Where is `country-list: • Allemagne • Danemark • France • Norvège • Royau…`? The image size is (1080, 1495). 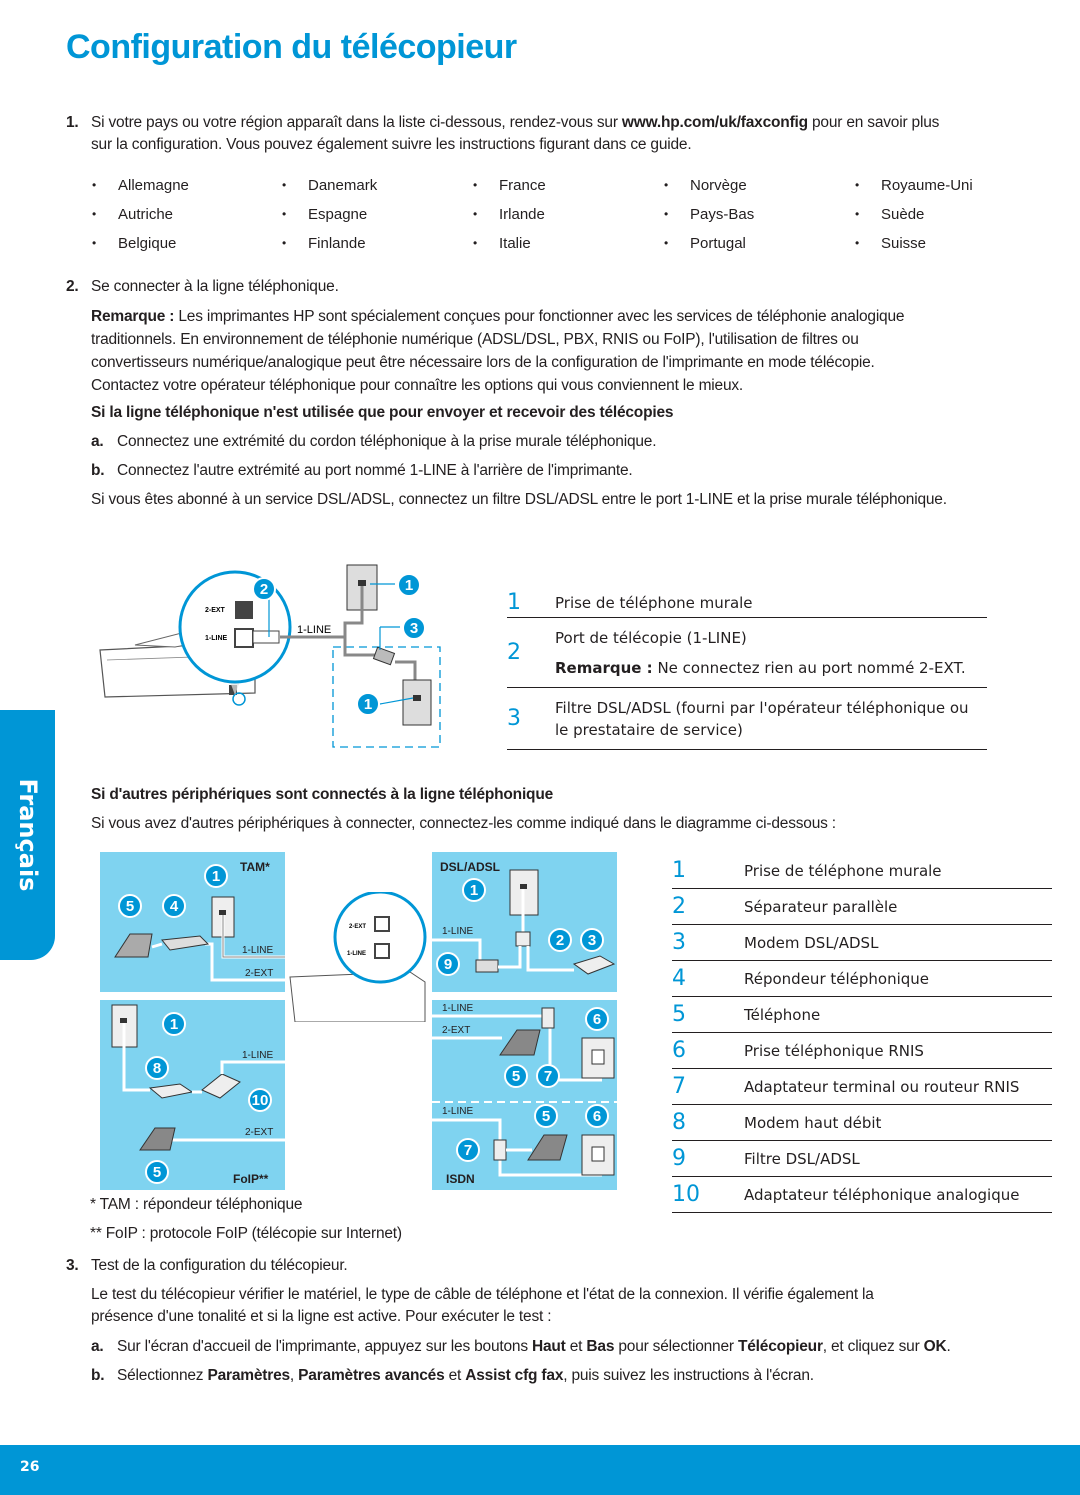
country-list: • Allemagne • Danemark • France • Norvège • Royau… is located at coordinates (570, 214).